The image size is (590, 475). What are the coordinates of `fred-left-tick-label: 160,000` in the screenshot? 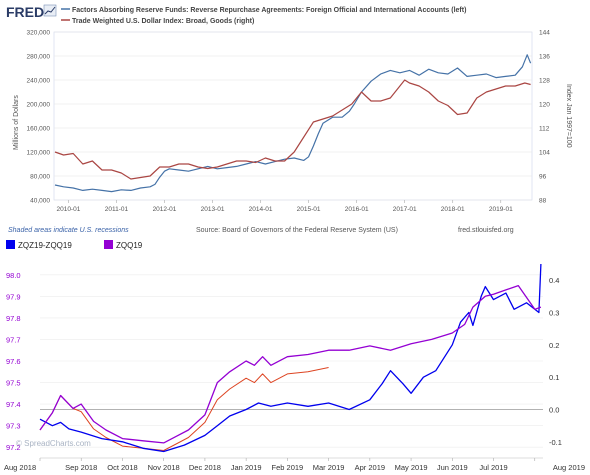 It's located at (39, 129).